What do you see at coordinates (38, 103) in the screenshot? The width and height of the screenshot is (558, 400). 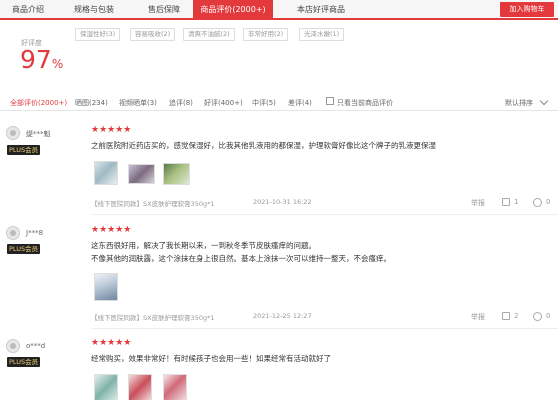 I see `filter-all: 全部评价(2000+)` at bounding box center [38, 103].